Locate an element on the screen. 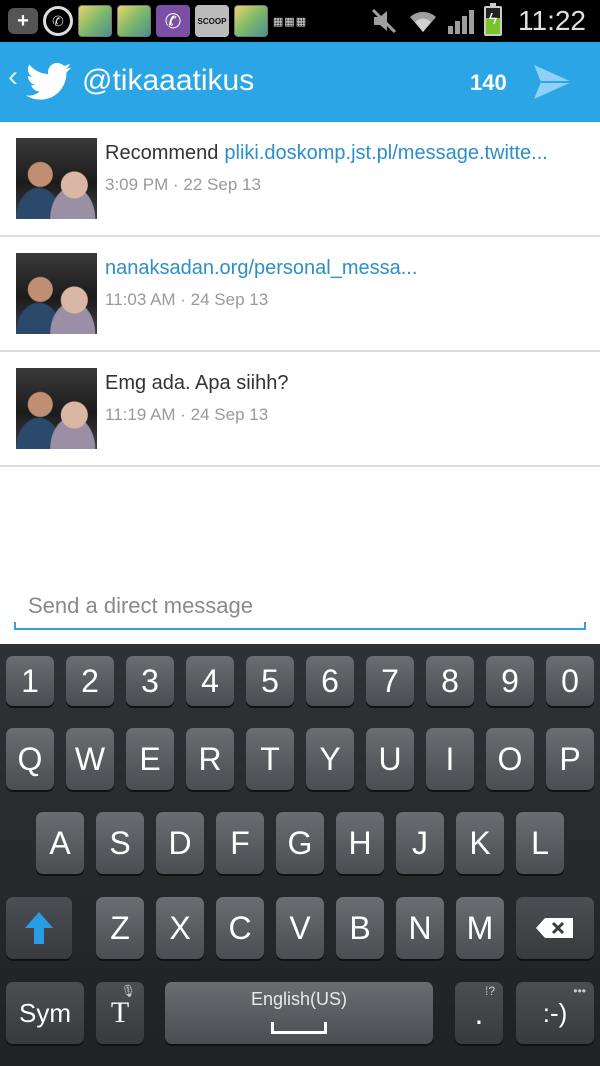 Image resolution: width=600 pixels, height=1066 pixels. message-timestamp: 11:19 AM · 24 Sep 13 is located at coordinates (187, 414).